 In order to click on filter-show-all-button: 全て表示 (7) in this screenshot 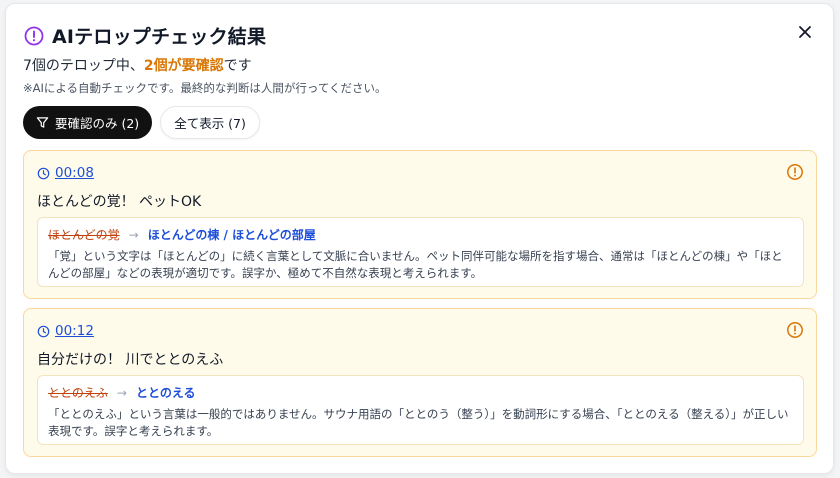, I will do `click(210, 122)`.